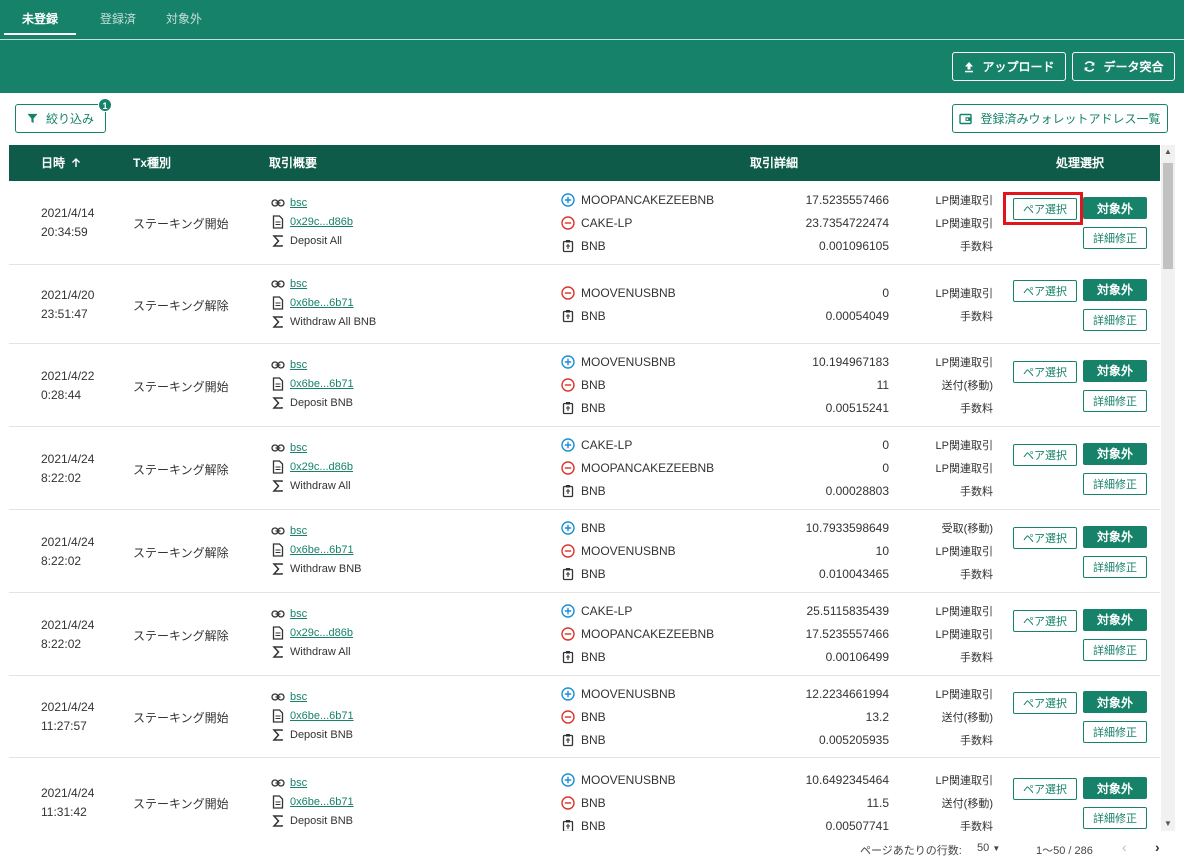  Describe the element at coordinates (64, 726) in the screenshot. I see `row-time: 11:27:57` at that location.